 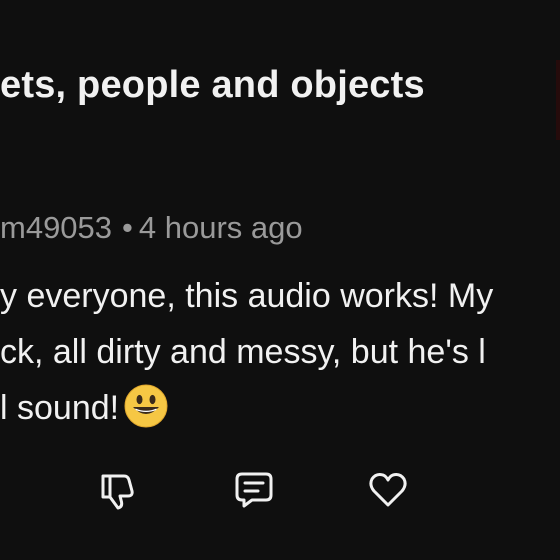 I want to click on like-button, so click(x=388, y=490).